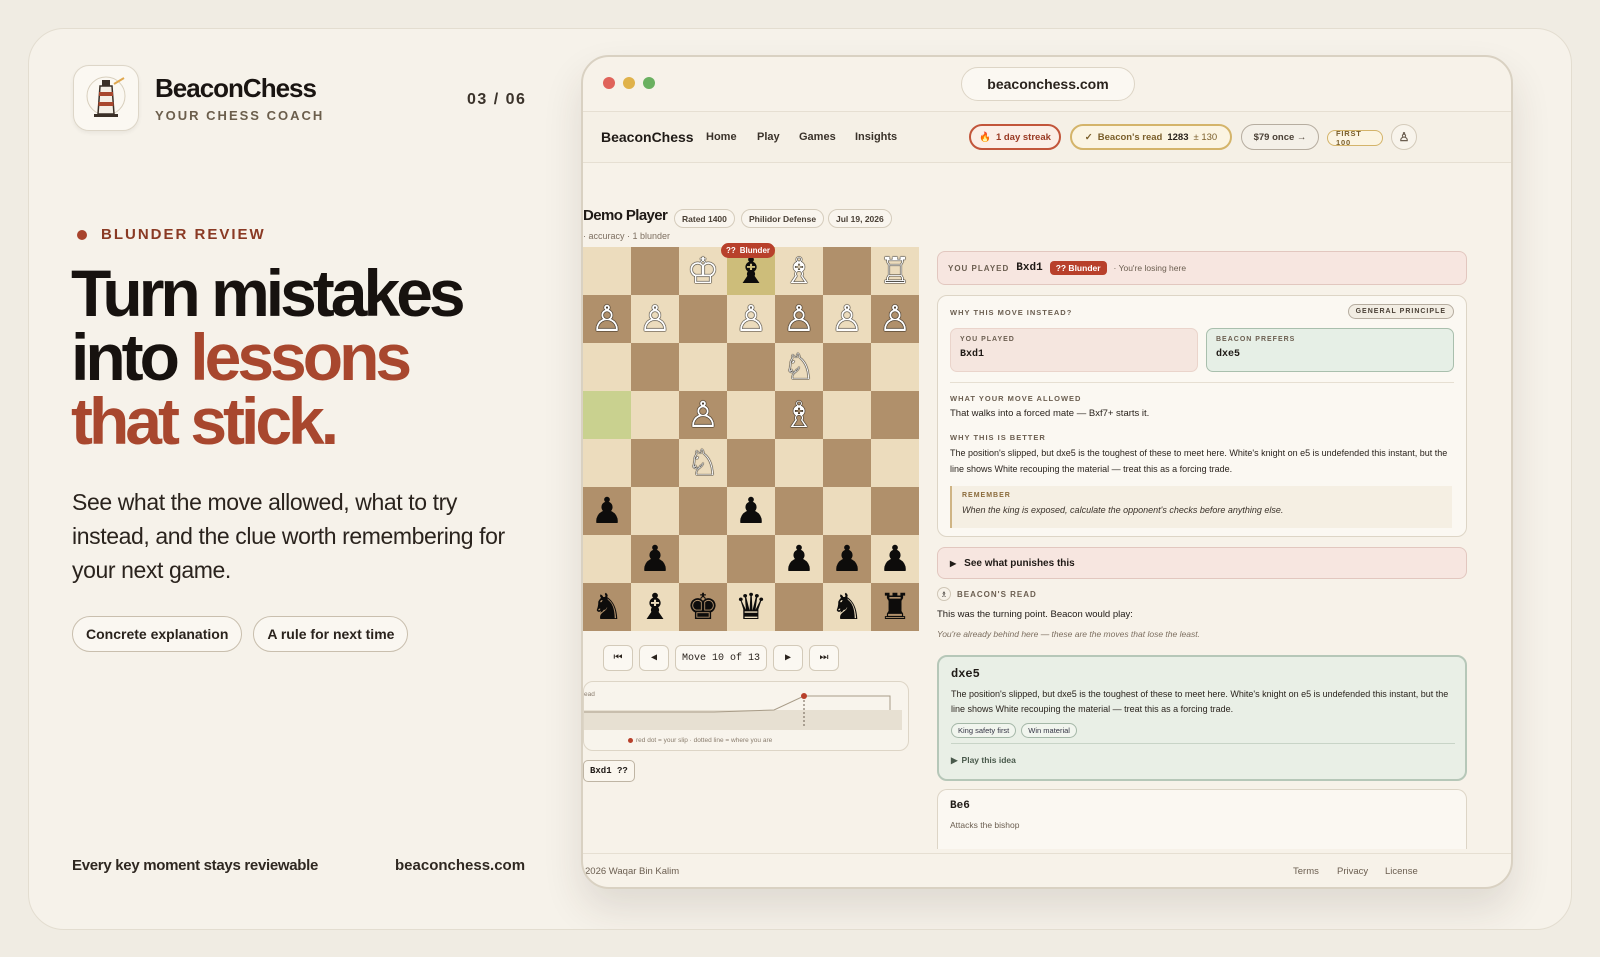 This screenshot has width=1600, height=957. What do you see at coordinates (1048, 84) in the screenshot?
I see `address-bar: beaconchess.com` at bounding box center [1048, 84].